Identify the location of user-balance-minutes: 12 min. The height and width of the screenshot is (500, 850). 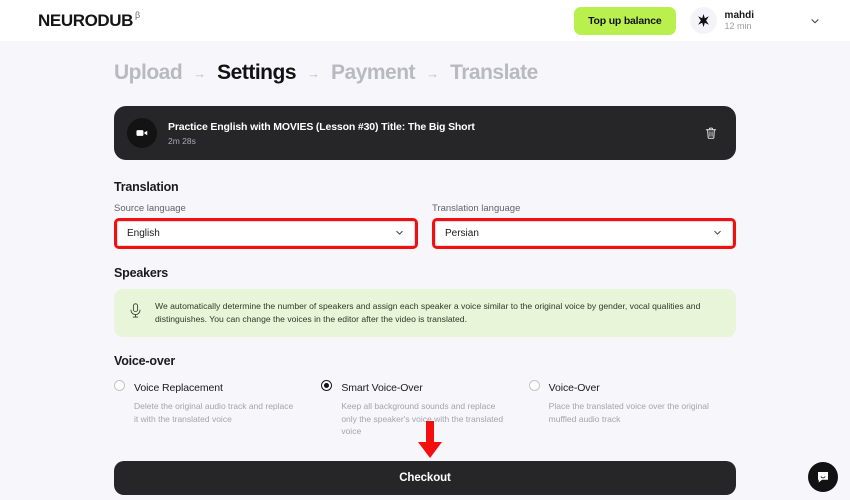
(738, 26).